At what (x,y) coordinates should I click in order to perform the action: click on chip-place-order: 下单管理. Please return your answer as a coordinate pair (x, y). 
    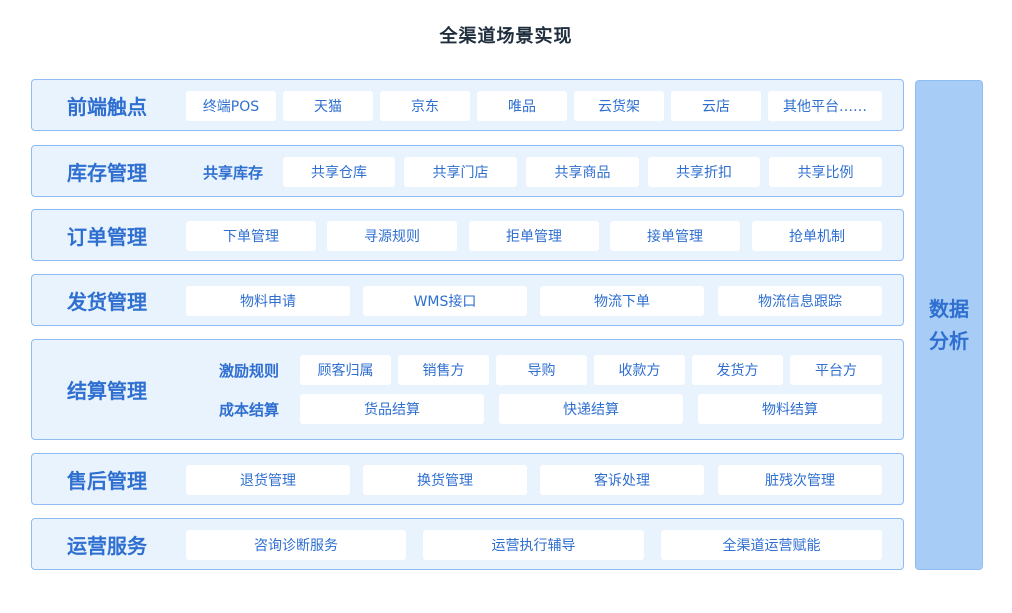
    Looking at the image, I should click on (251, 236).